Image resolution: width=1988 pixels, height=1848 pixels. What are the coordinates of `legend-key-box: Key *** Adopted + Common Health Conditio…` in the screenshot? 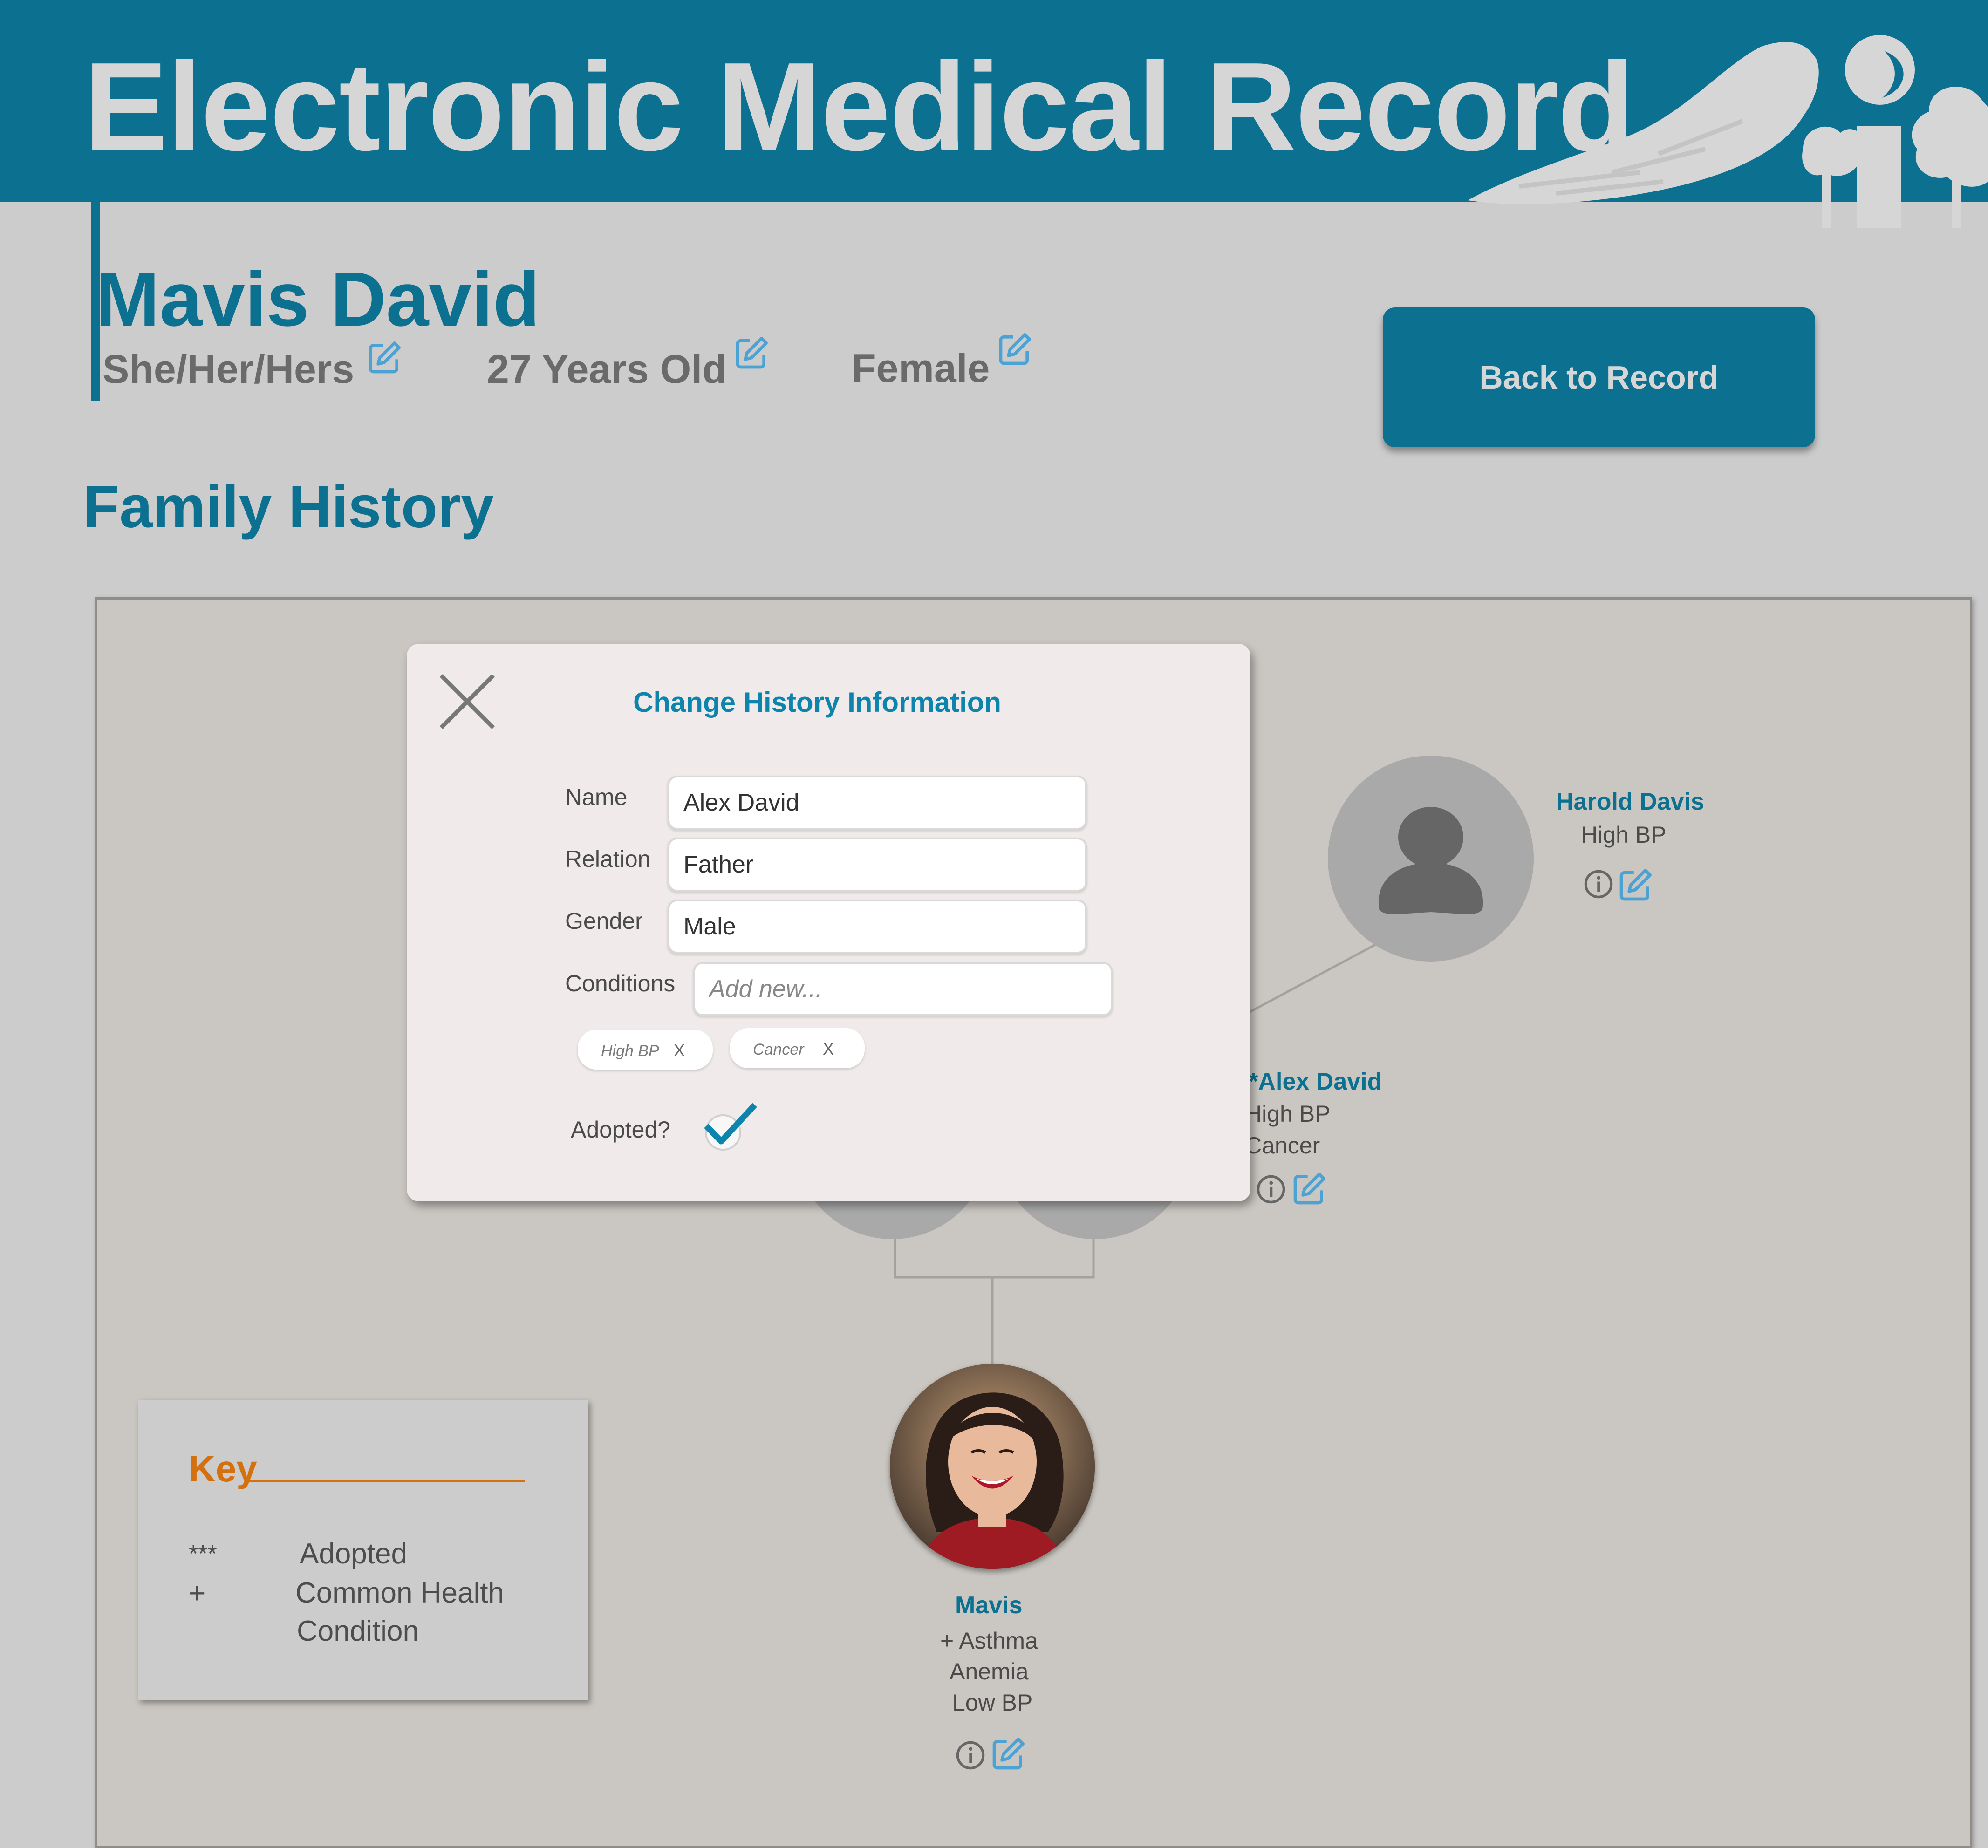 It's located at (363, 1550).